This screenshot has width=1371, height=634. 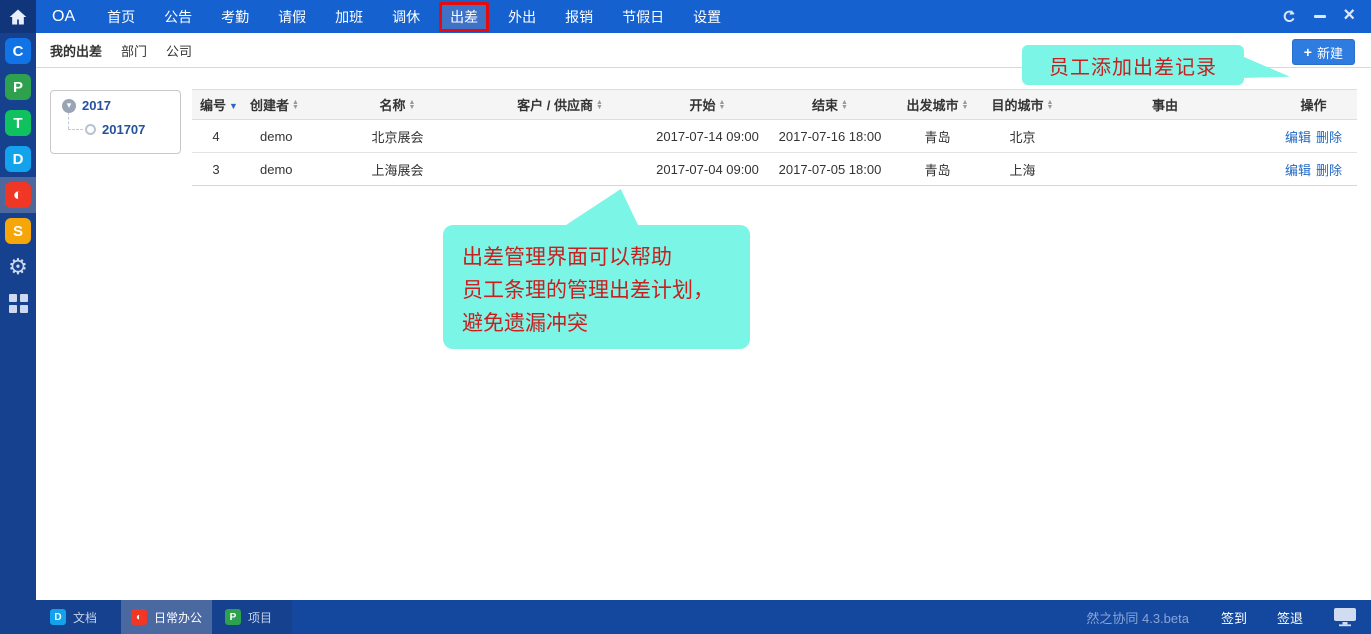 What do you see at coordinates (1329, 53) in the screenshot?
I see `create-trip-label: 新建` at bounding box center [1329, 53].